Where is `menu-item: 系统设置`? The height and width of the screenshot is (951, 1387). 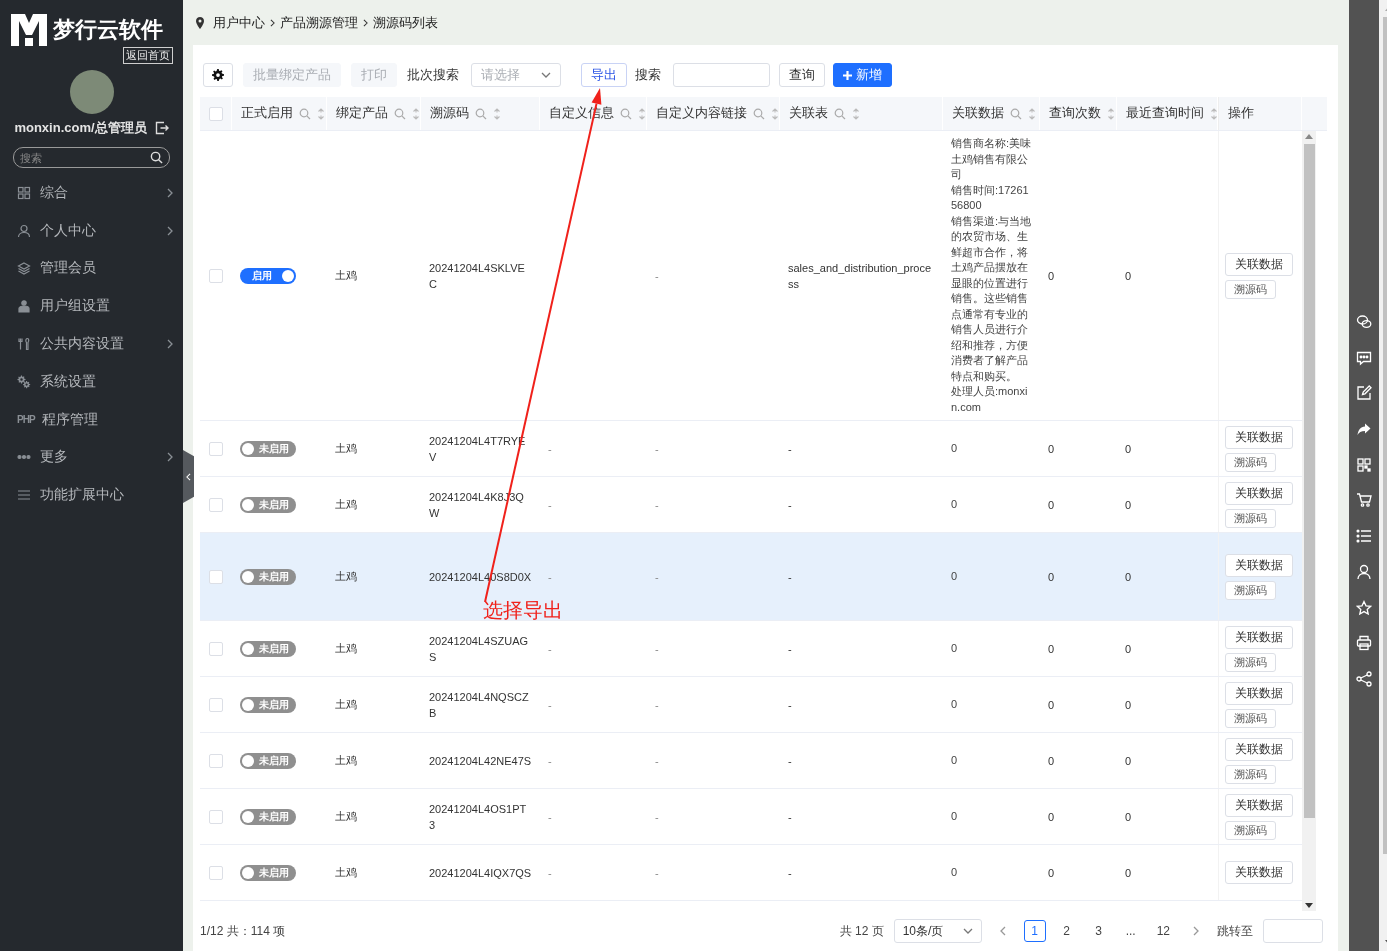
menu-item: 系统设置 is located at coordinates (91, 382).